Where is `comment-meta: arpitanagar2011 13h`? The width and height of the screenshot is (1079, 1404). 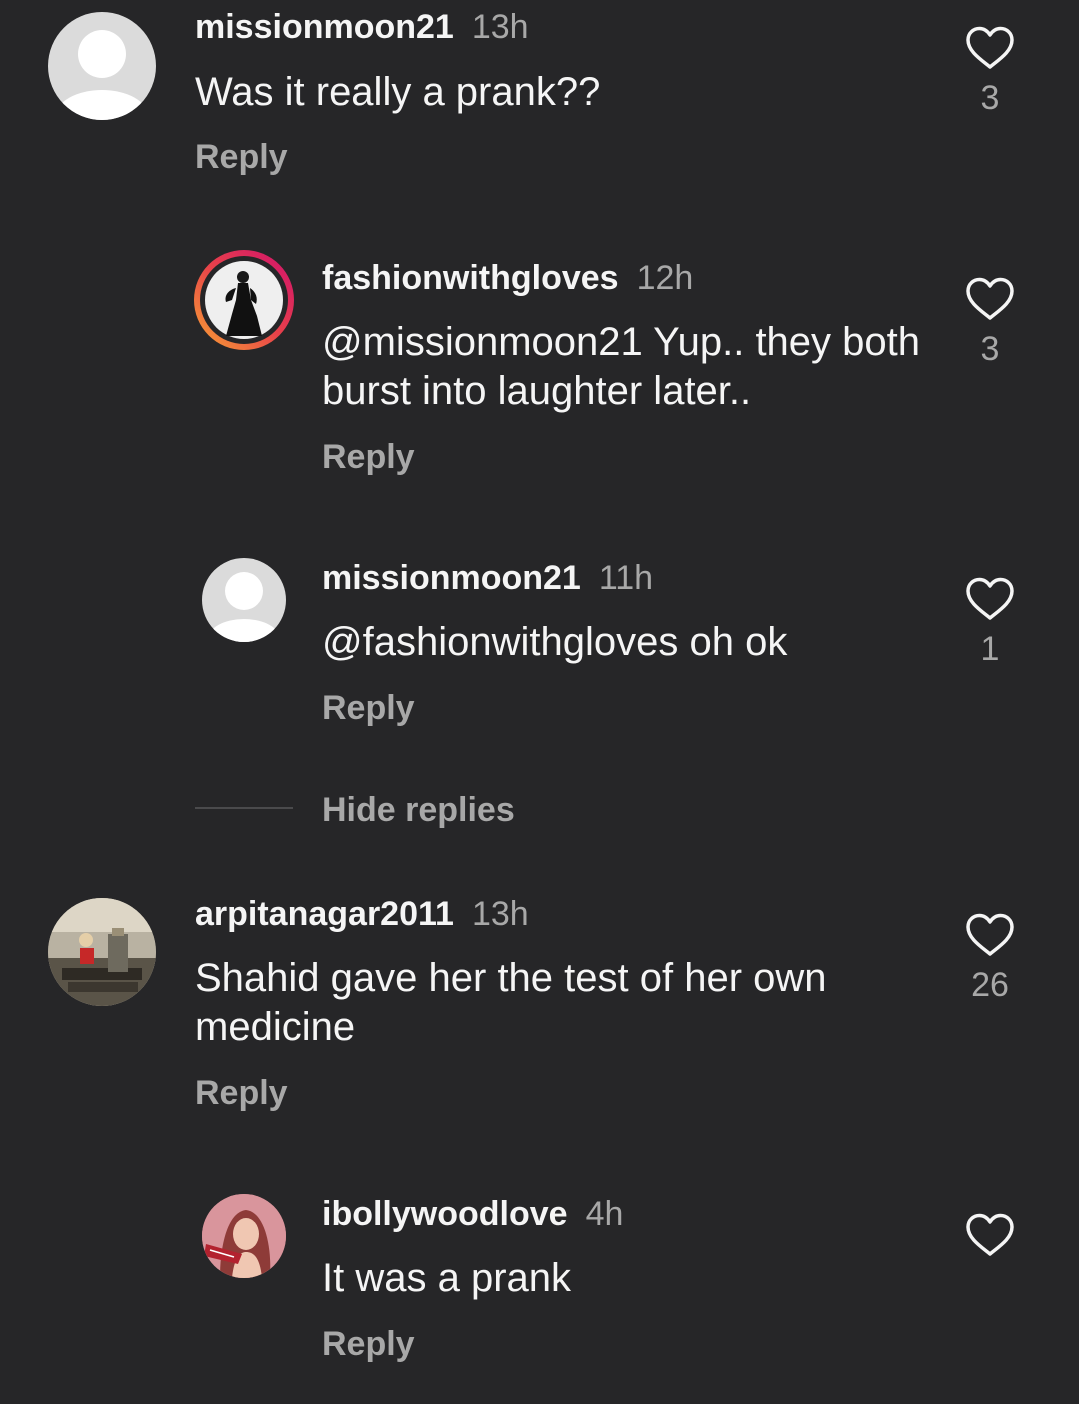 comment-meta: arpitanagar2011 13h is located at coordinates (362, 914).